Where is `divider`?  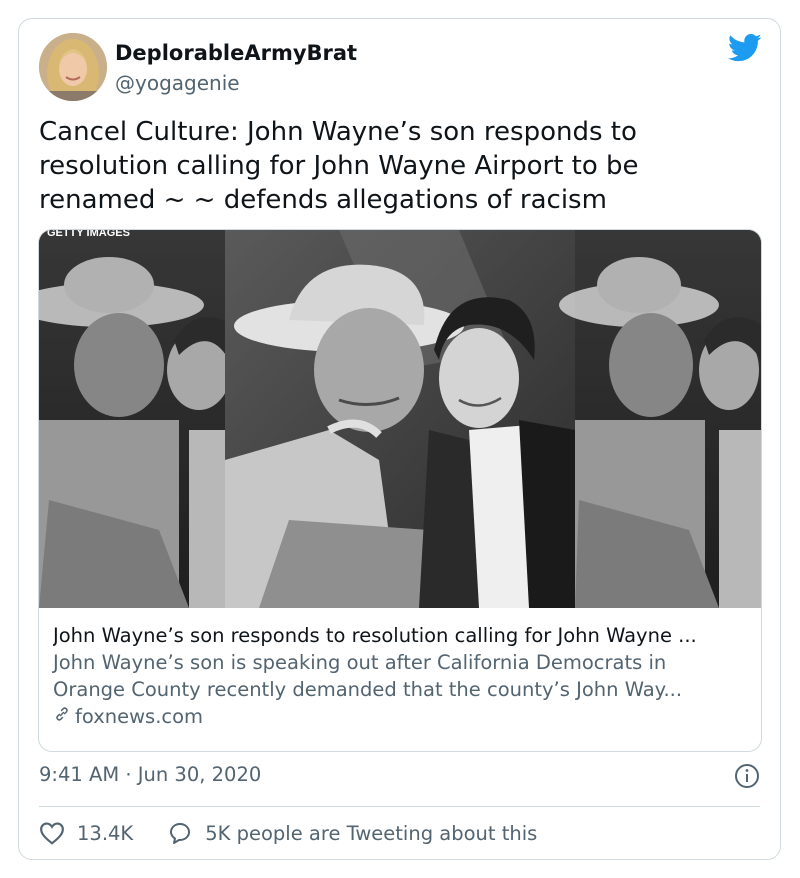
divider is located at coordinates (399, 806).